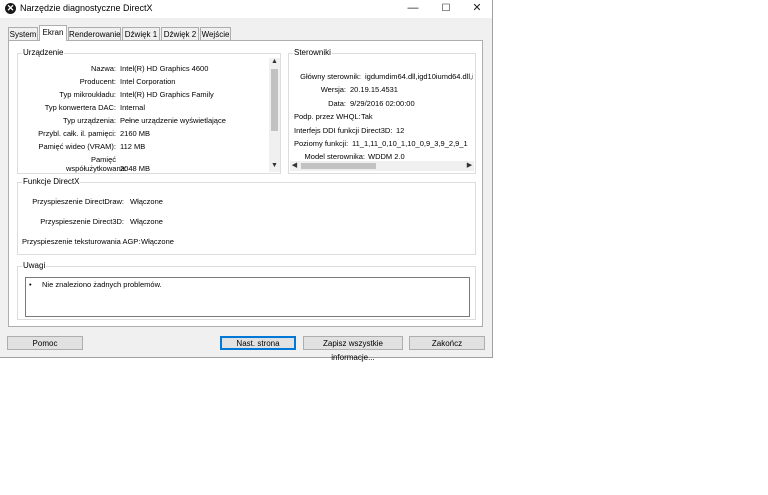 This screenshot has width=768, height=495. Describe the element at coordinates (446, 9) in the screenshot. I see `maximize-button: ☐` at that location.